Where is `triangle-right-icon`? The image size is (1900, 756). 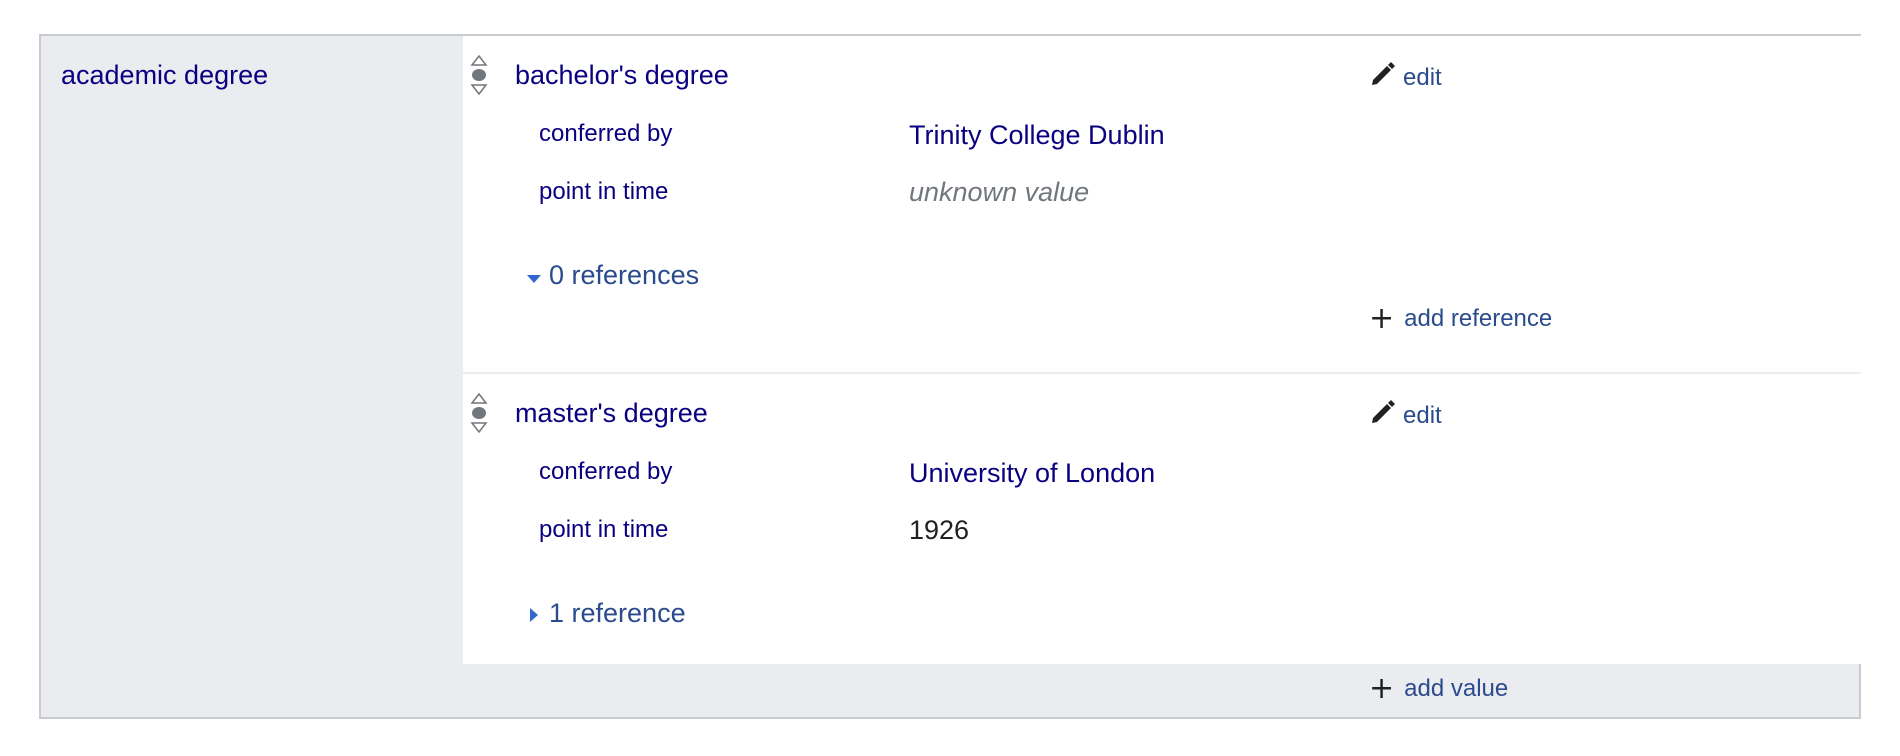 triangle-right-icon is located at coordinates (534, 613).